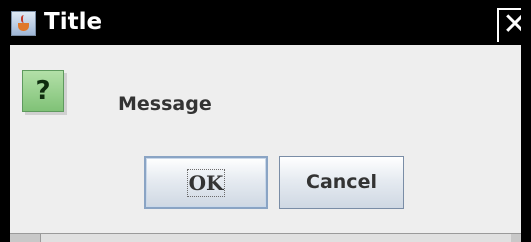  I want to click on ok-button-label: OK, so click(206, 183).